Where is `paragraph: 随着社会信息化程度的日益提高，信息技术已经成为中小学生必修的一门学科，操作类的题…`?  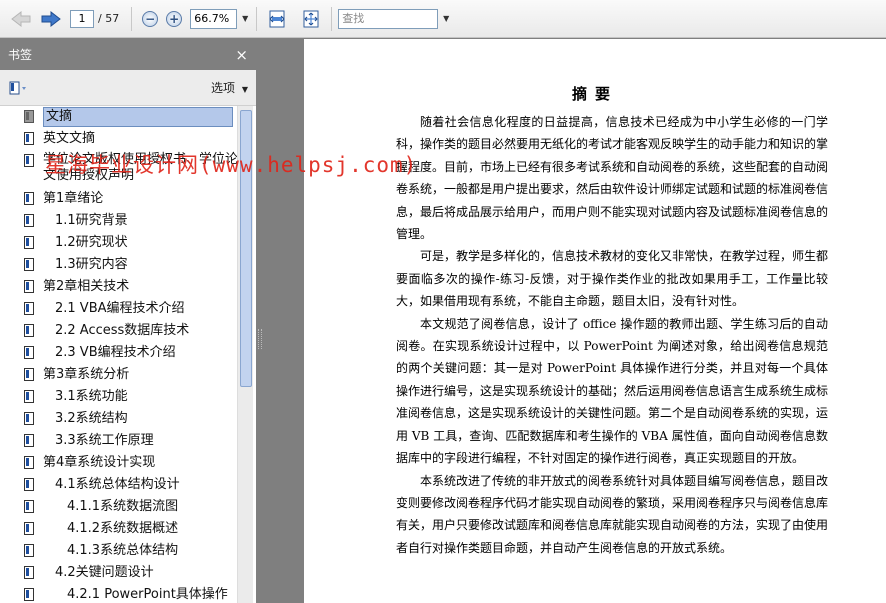 paragraph: 随着社会信息化程度的日益提高，信息技术已经成为中小学生必修的一门学科，操作类的题… is located at coordinates (612, 178).